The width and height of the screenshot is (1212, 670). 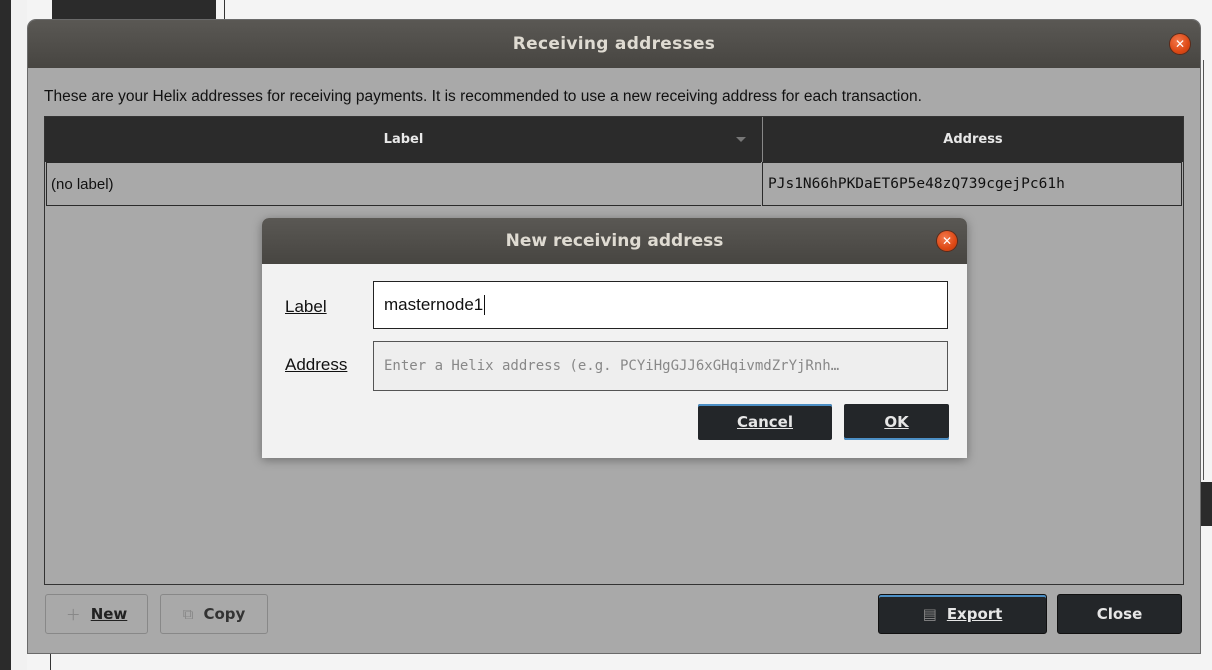 I want to click on export-button-label: Export, so click(x=974, y=614).